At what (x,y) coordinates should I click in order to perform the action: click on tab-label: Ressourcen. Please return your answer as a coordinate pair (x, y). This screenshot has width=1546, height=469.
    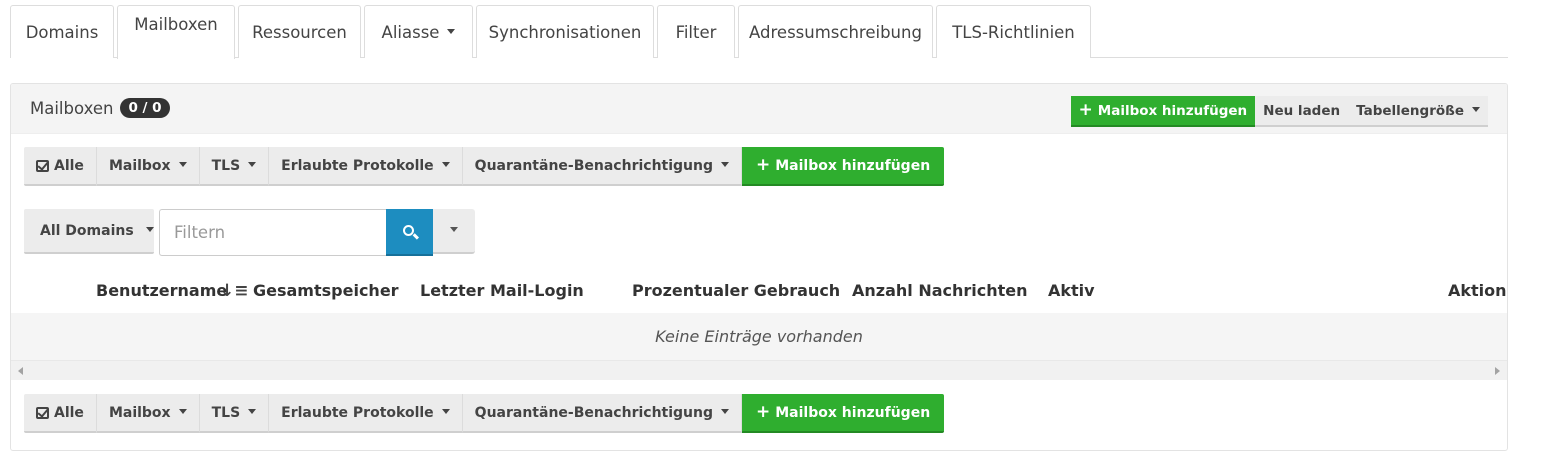
    Looking at the image, I should click on (299, 32).